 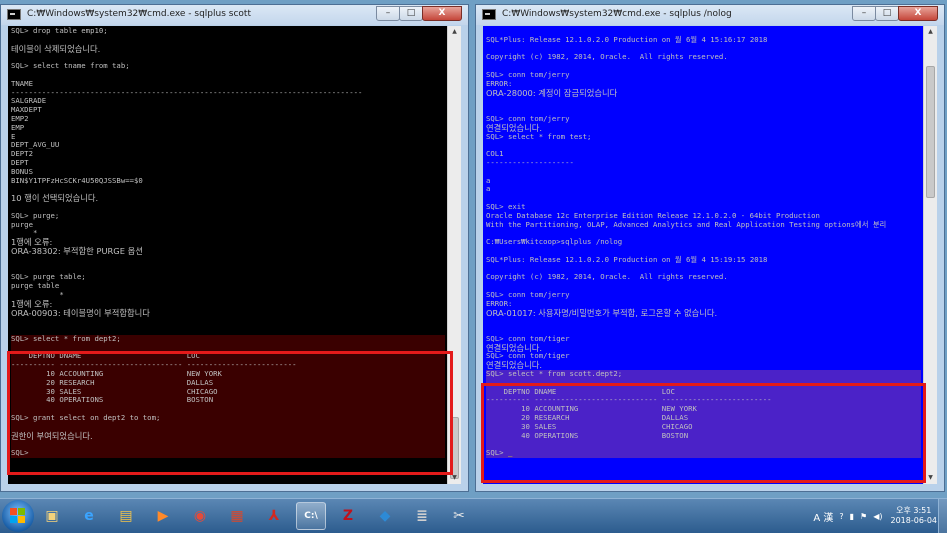 What do you see at coordinates (13, 136) in the screenshot?
I see `console-line: E` at bounding box center [13, 136].